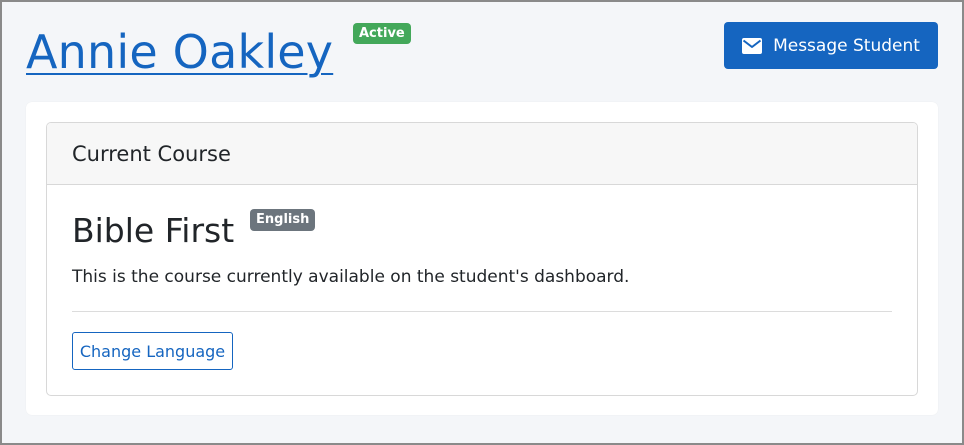 The width and height of the screenshot is (964, 445). What do you see at coordinates (179, 52) in the screenshot?
I see `student-name-link: Annie Oakley` at bounding box center [179, 52].